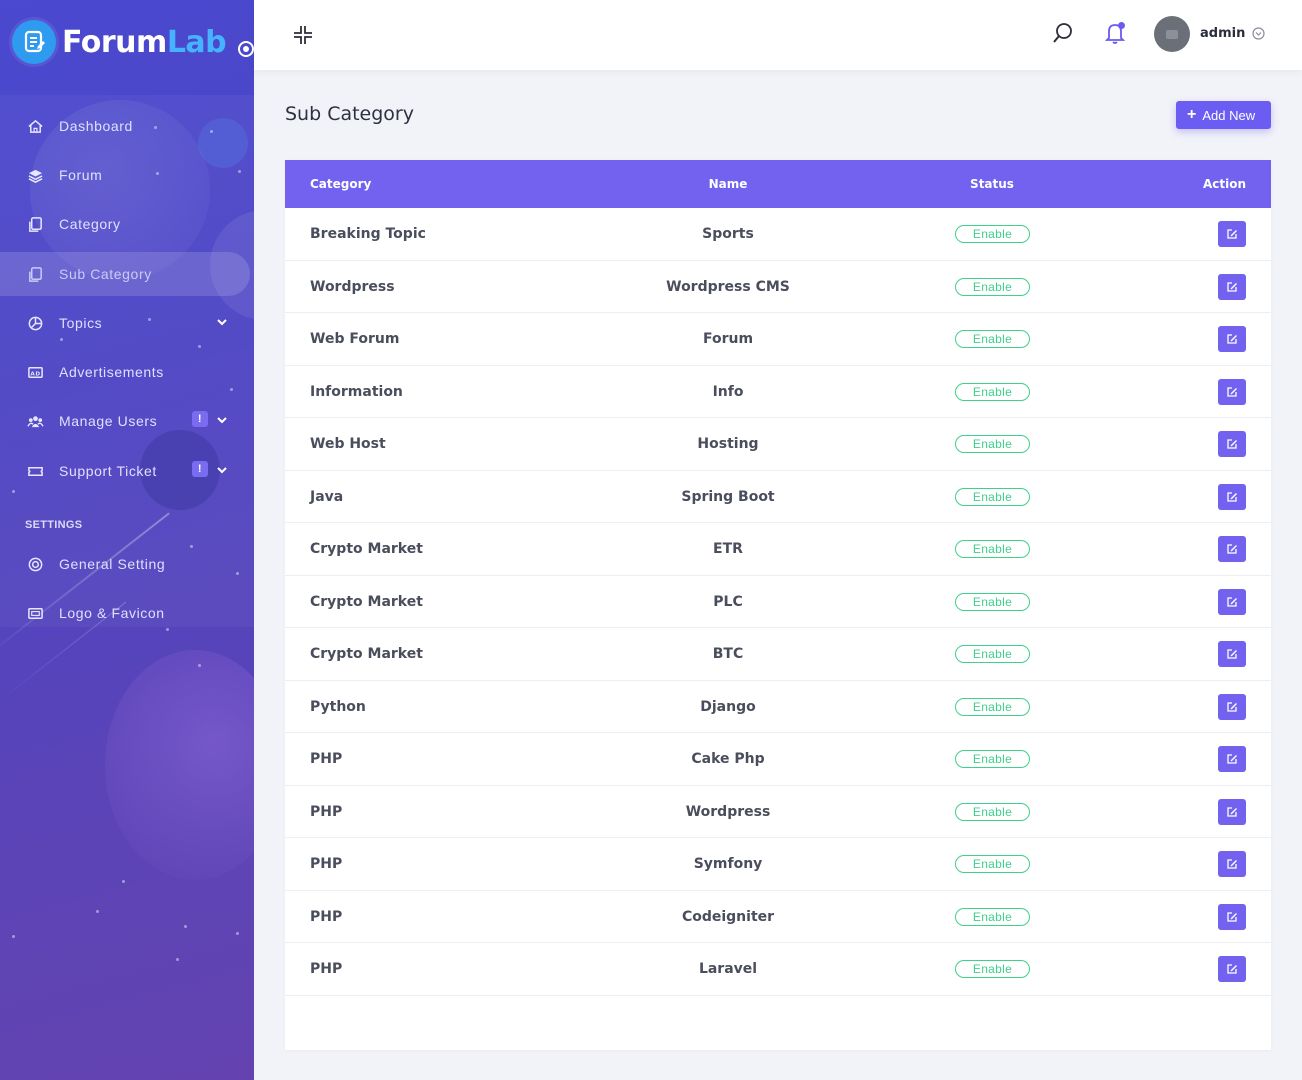 The width and height of the screenshot is (1302, 1080). What do you see at coordinates (125, 224) in the screenshot?
I see `sidebar-item-category: Category` at bounding box center [125, 224].